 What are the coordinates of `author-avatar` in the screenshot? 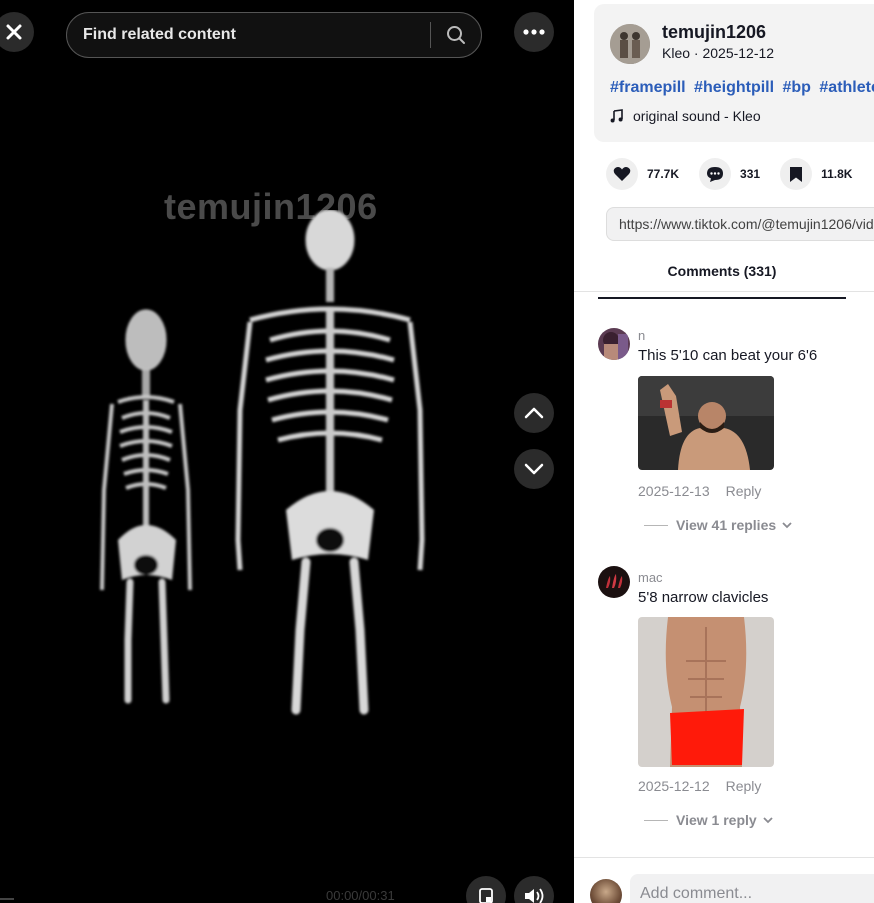 It's located at (630, 44).